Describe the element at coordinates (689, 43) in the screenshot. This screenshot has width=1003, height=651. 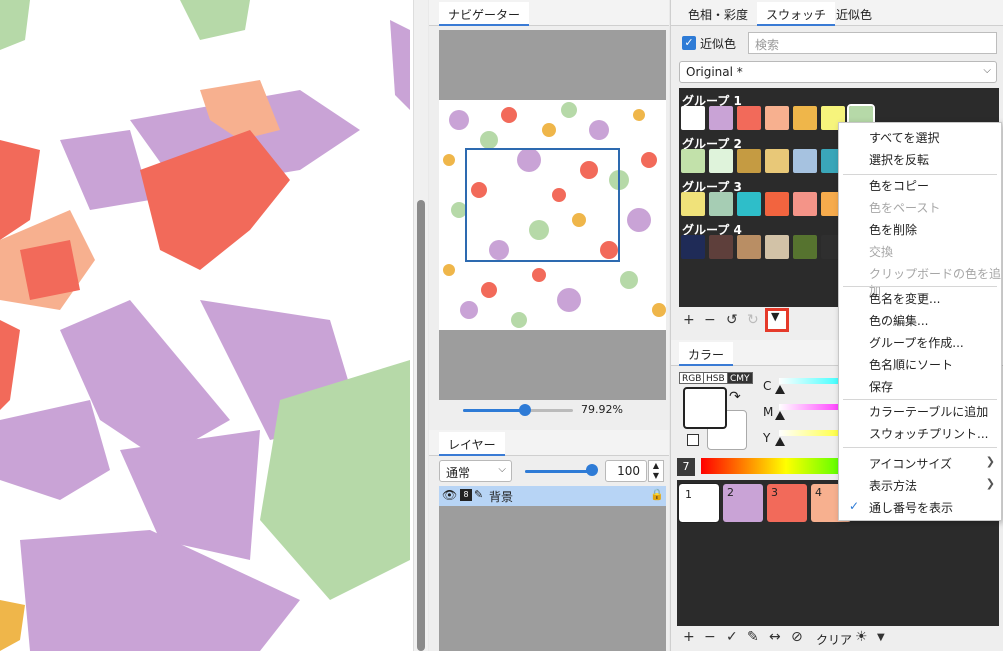
I see `similar-color-checkbox: ✓` at that location.